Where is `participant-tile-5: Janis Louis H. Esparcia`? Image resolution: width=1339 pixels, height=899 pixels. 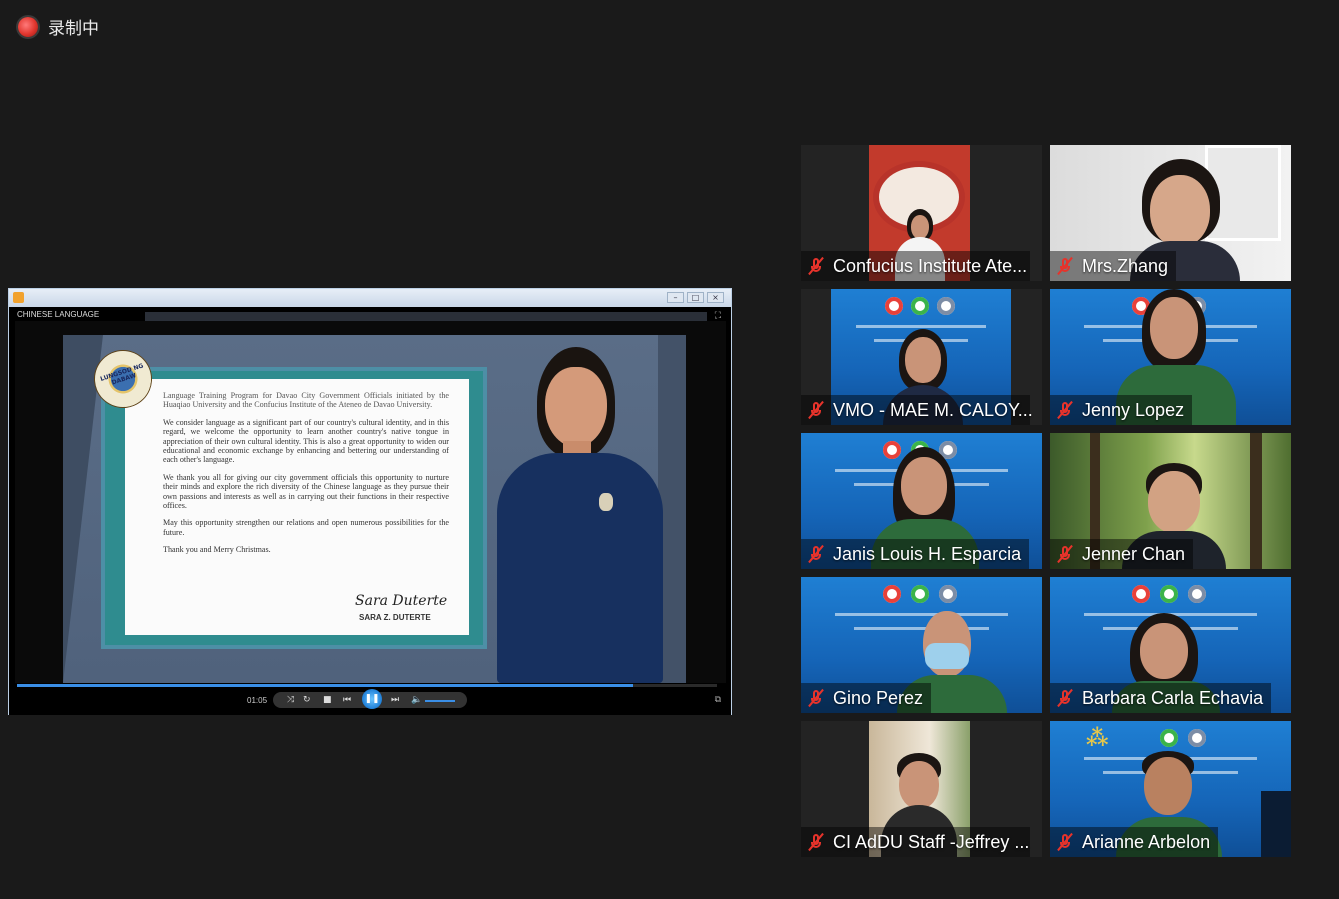
participant-tile-5: Janis Louis H. Esparcia is located at coordinates (921, 501).